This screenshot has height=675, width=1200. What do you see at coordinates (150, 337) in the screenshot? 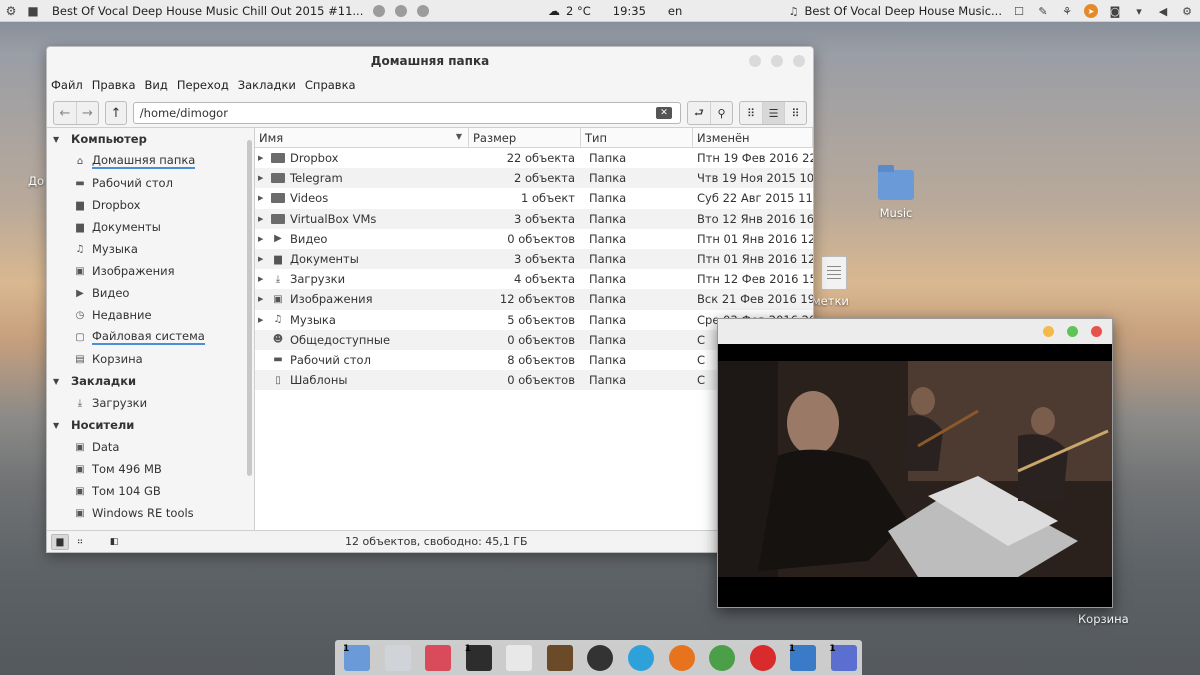
I see `sidebar-item: ▢ Файловая система` at bounding box center [150, 337].